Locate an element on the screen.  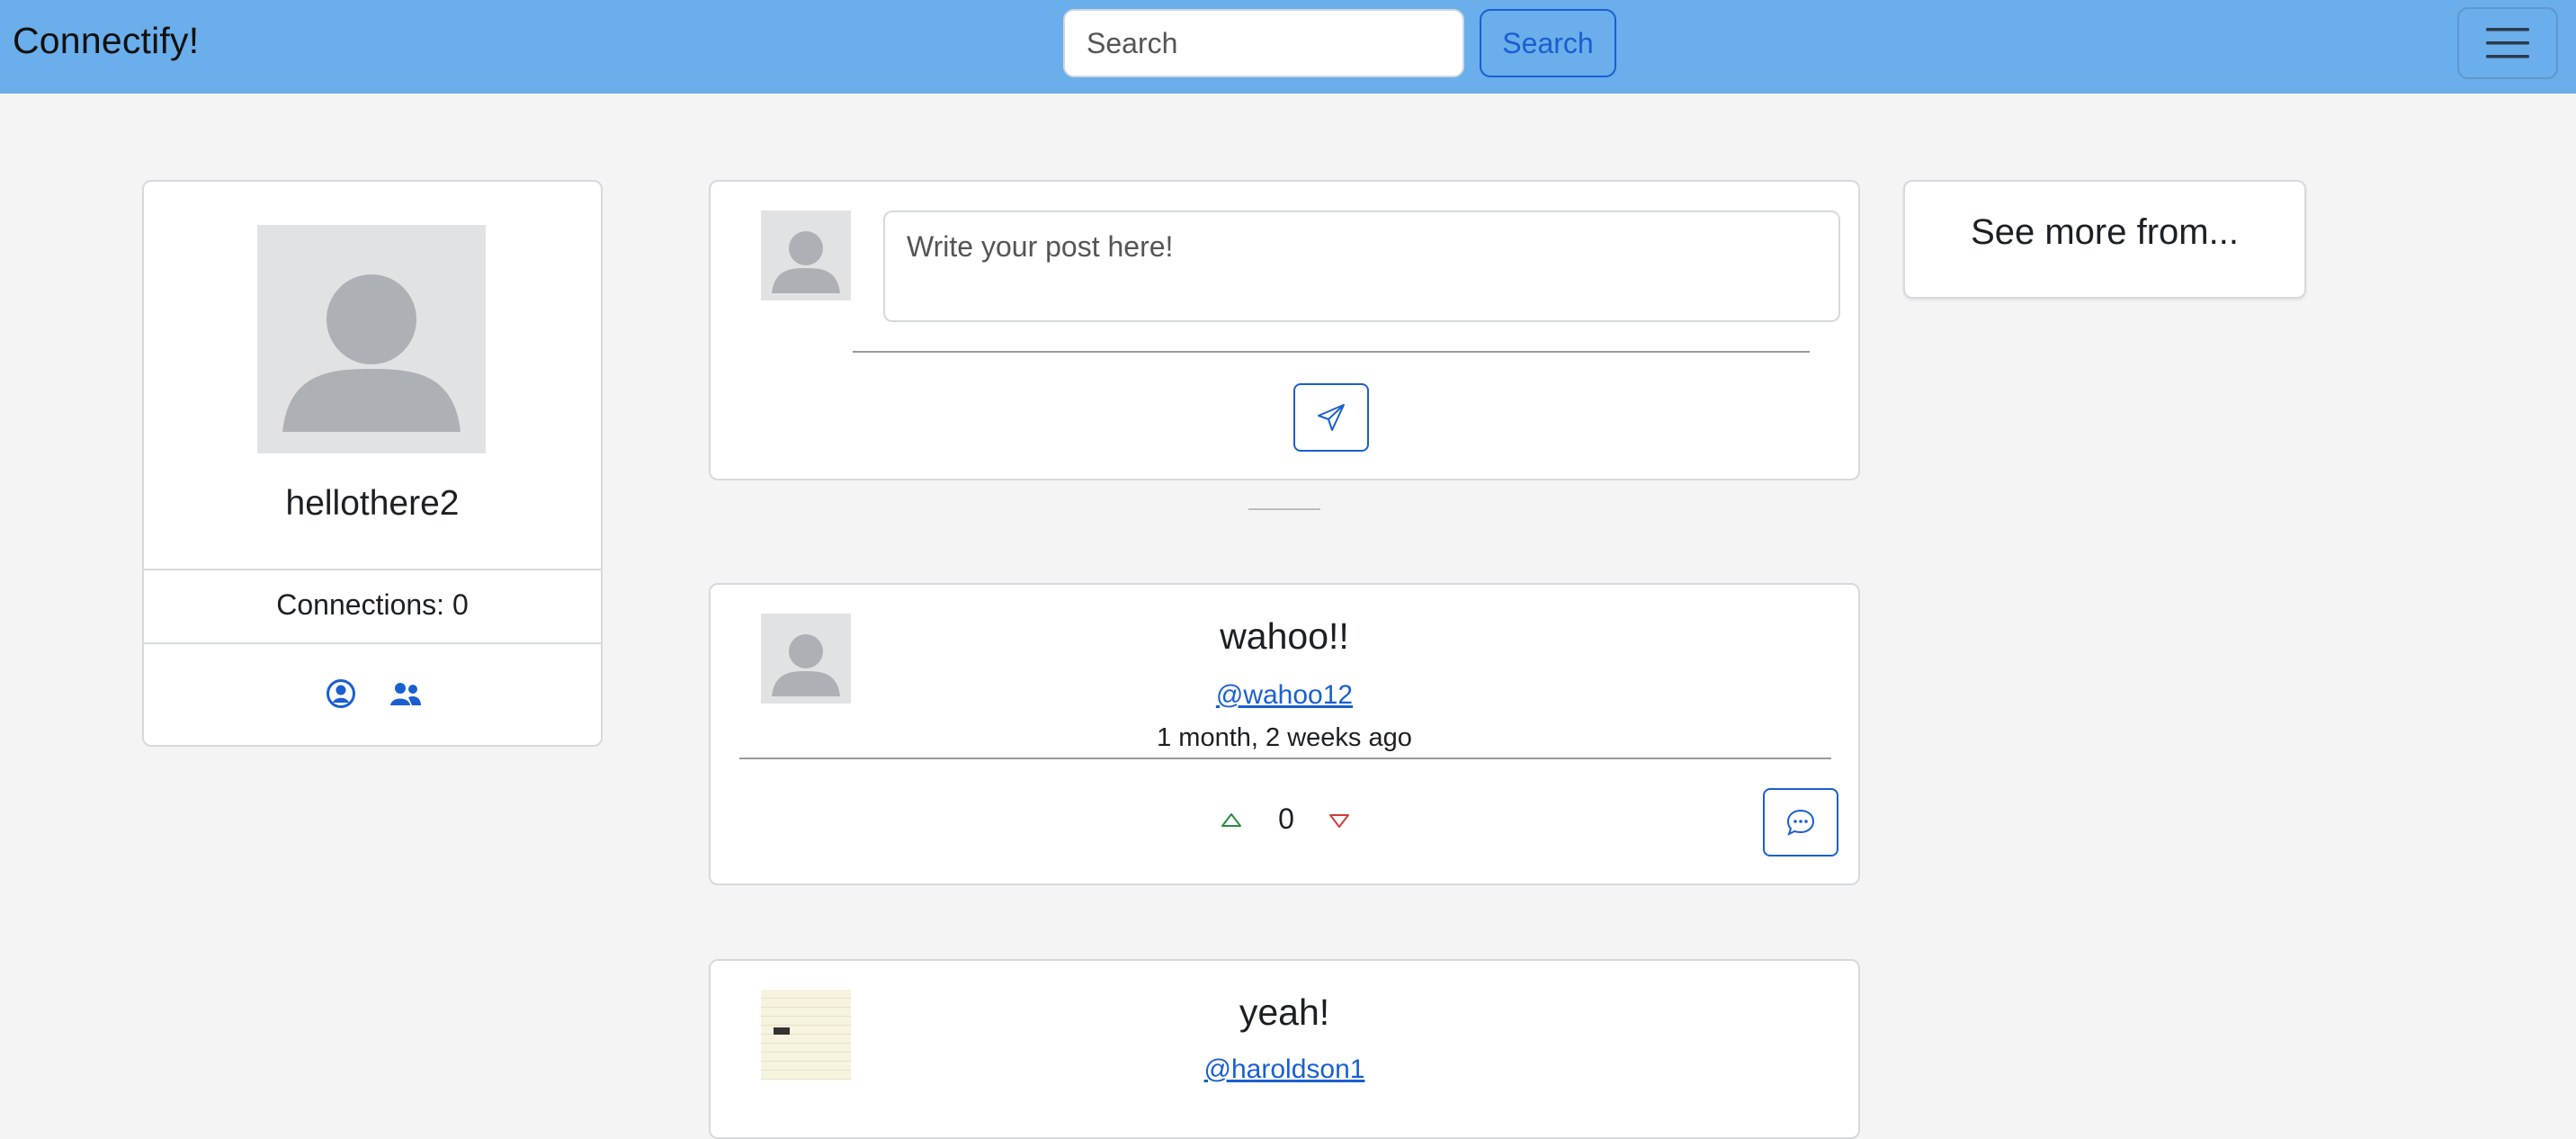
top-navbar: Connectify! Search is located at coordinates (1288, 47).